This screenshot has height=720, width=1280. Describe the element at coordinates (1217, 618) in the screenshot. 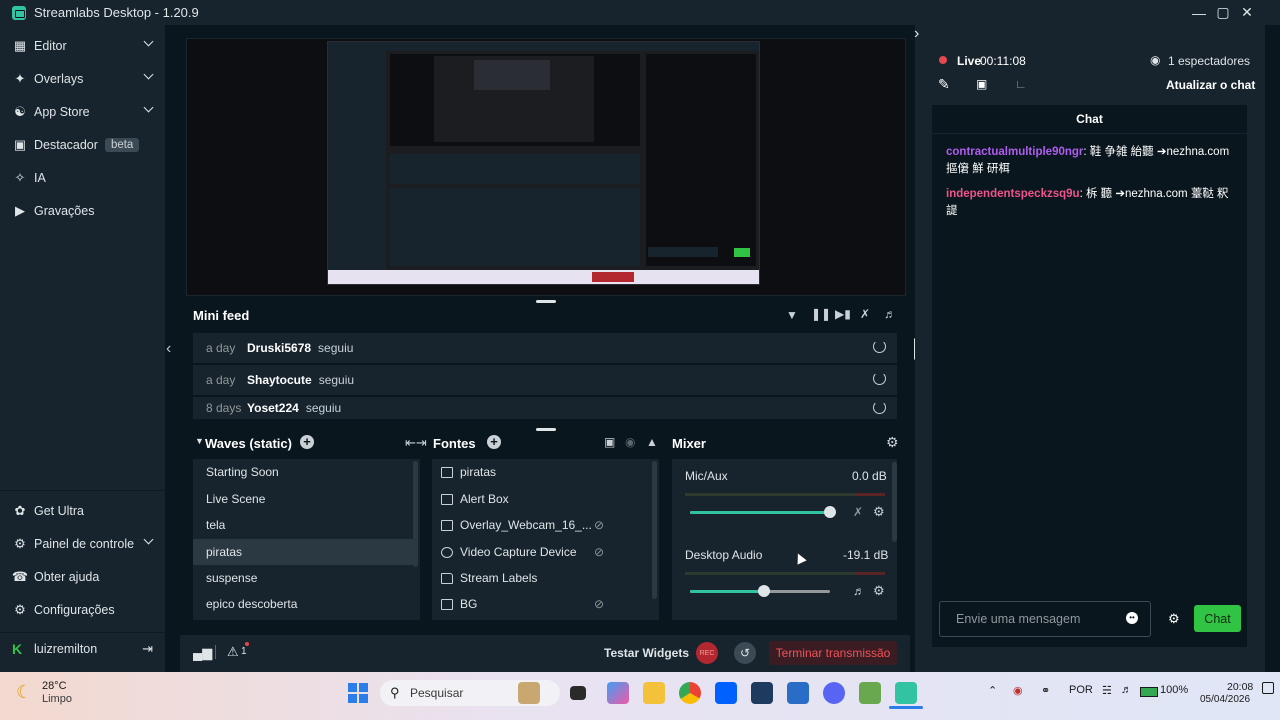

I see `chat-send-button: Chat` at that location.